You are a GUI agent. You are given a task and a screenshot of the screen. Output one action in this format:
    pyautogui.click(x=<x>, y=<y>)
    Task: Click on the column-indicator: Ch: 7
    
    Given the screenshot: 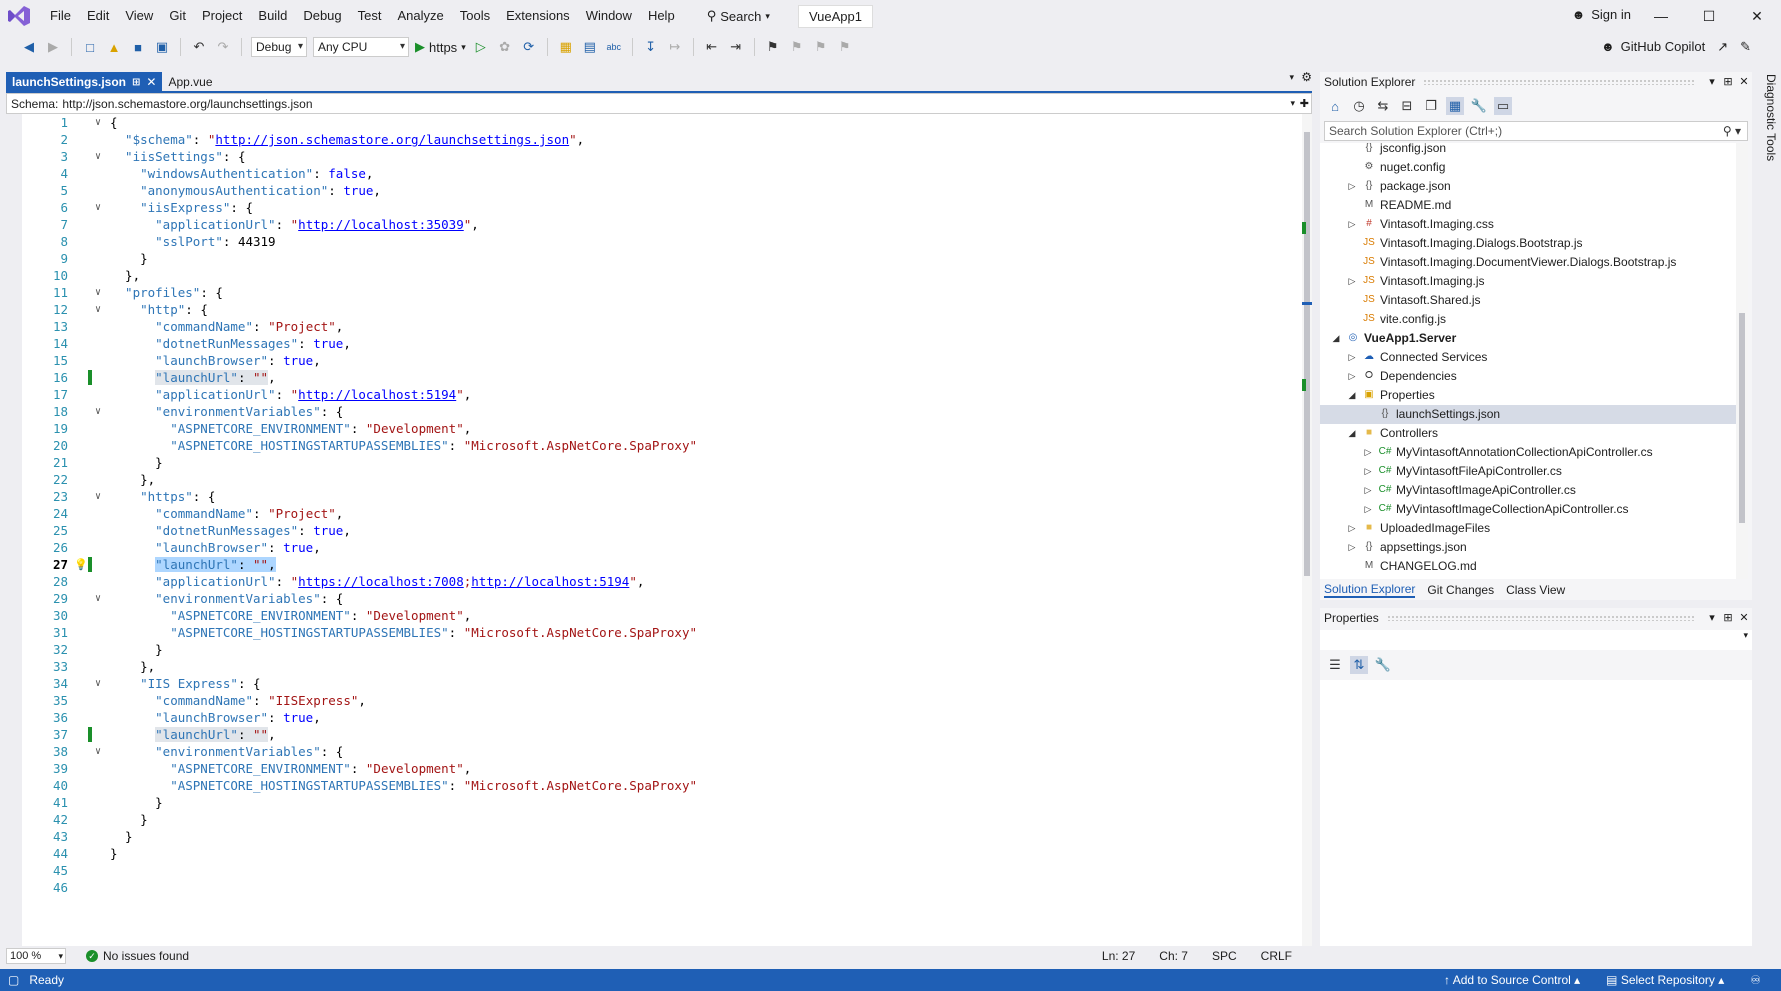 What is the action you would take?
    pyautogui.click(x=1173, y=956)
    